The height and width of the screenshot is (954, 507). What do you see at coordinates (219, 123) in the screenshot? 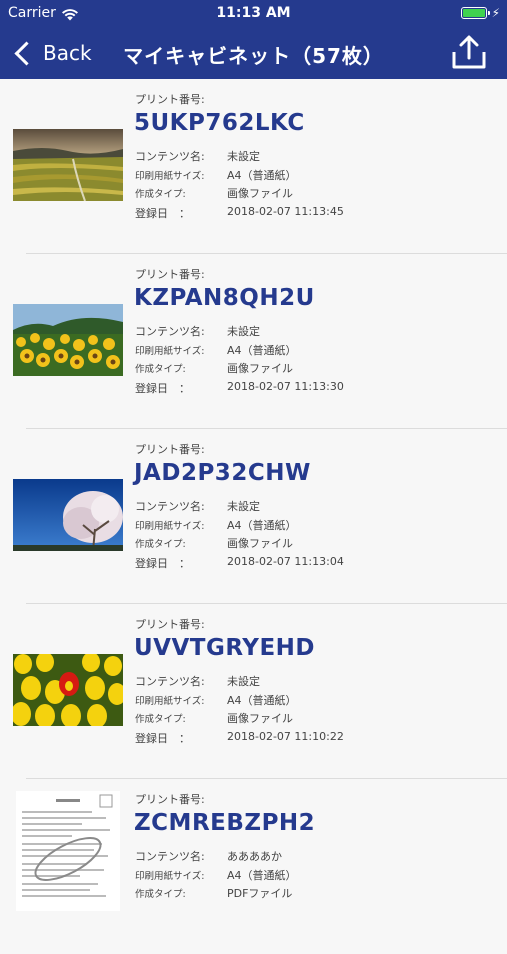
I see `print-code: 5UKP762LKC` at bounding box center [219, 123].